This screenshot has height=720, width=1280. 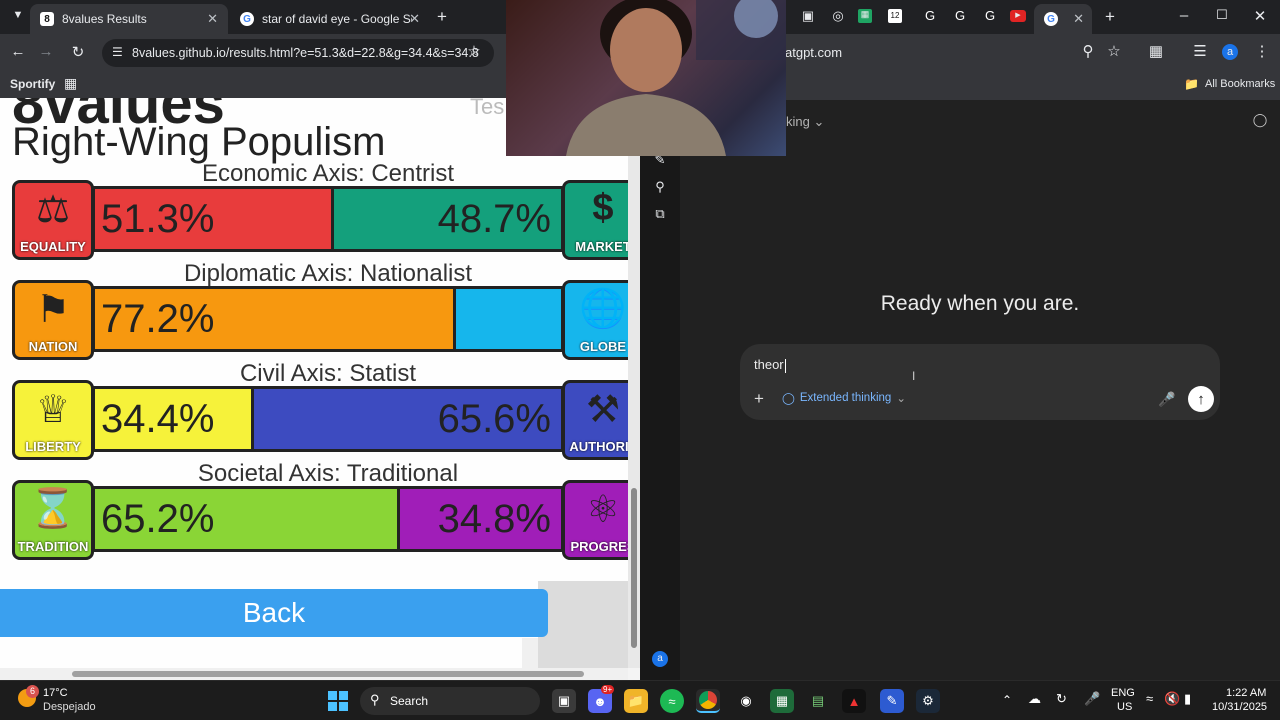 I want to click on weather-badge: 6, so click(x=32, y=691).